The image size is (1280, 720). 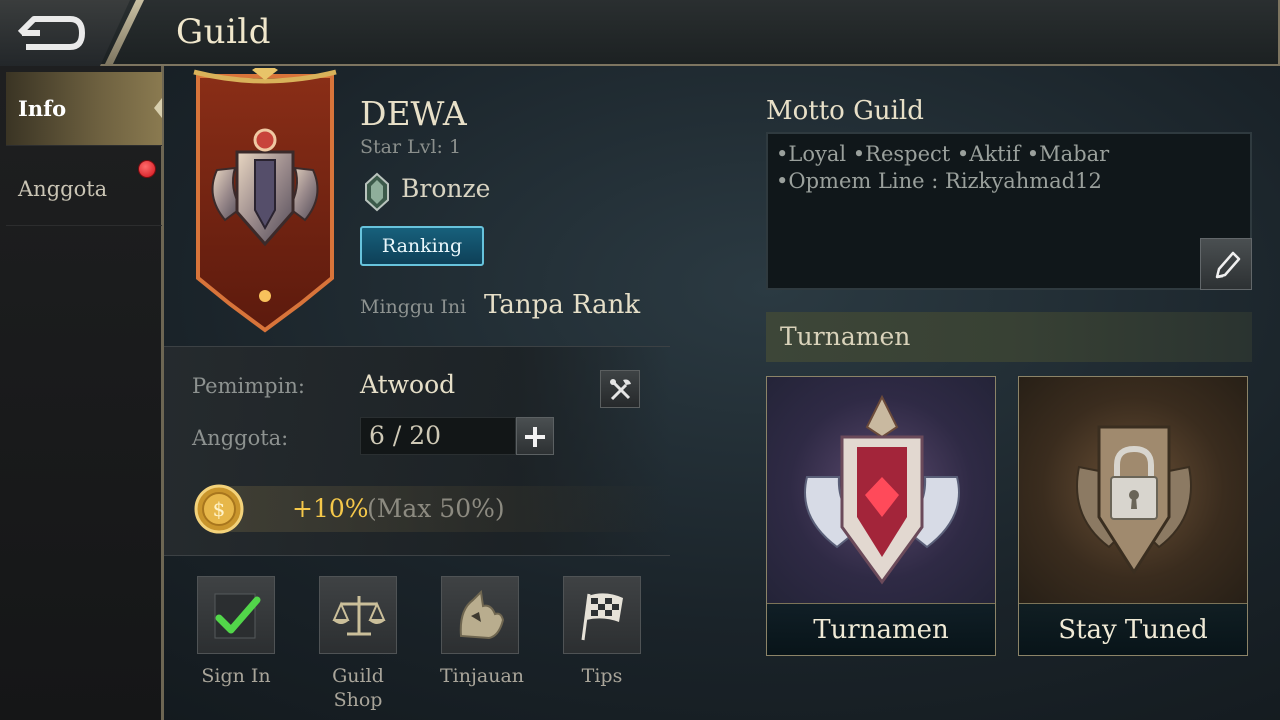 What do you see at coordinates (845, 111) in the screenshot?
I see `motto-title: Motto Guild` at bounding box center [845, 111].